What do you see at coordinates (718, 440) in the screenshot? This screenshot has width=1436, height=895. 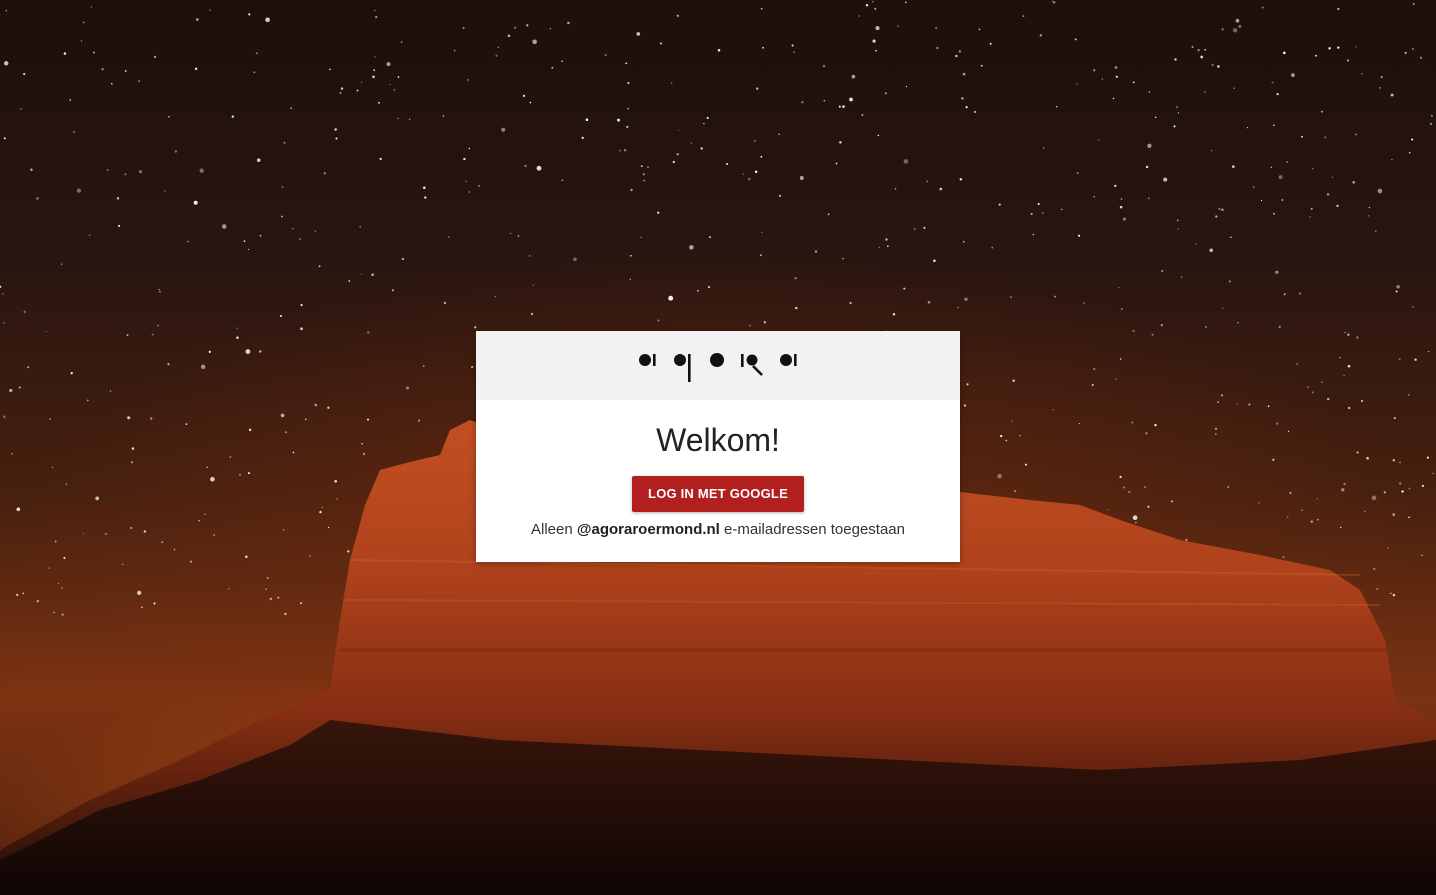 I see `welcome-title: Welkom!` at bounding box center [718, 440].